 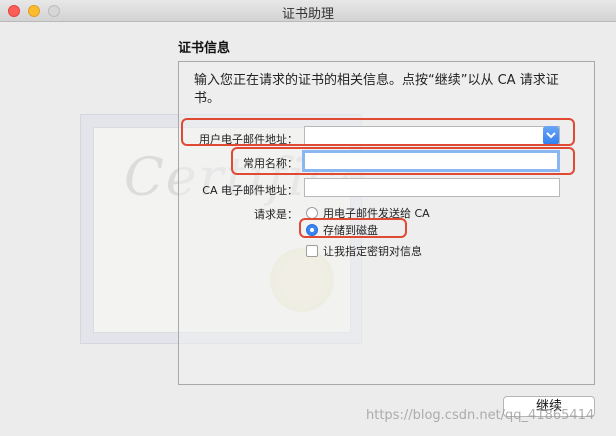 What do you see at coordinates (376, 89) in the screenshot?
I see `description-text: 输入您正在请求的证书的相关信息。点按“继续”以从 CA 请求证书。` at bounding box center [376, 89].